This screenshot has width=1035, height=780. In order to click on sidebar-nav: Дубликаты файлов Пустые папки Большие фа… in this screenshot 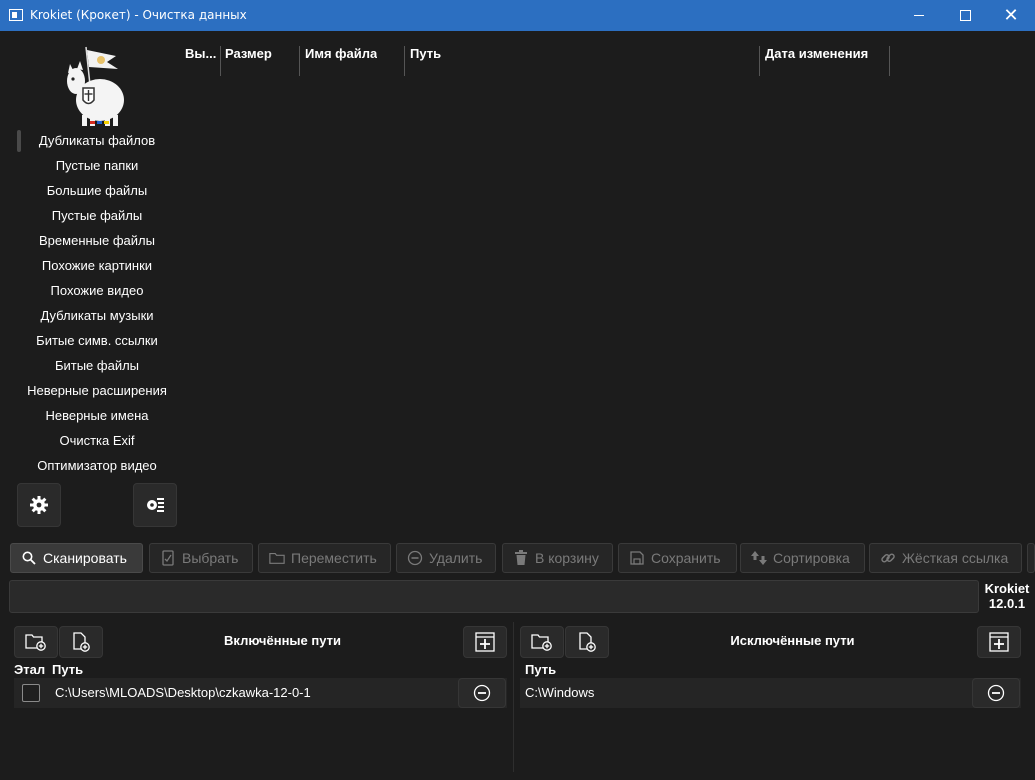, I will do `click(97, 305)`.